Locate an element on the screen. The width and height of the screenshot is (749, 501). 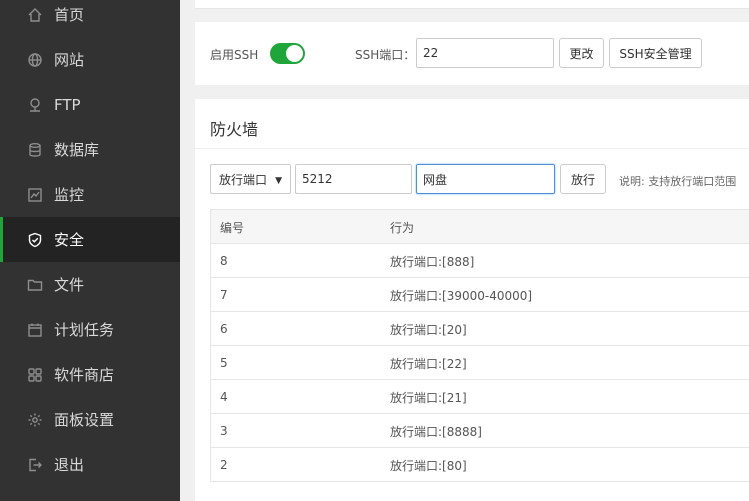
ssh-port-label: SSH端口： is located at coordinates (385, 55).